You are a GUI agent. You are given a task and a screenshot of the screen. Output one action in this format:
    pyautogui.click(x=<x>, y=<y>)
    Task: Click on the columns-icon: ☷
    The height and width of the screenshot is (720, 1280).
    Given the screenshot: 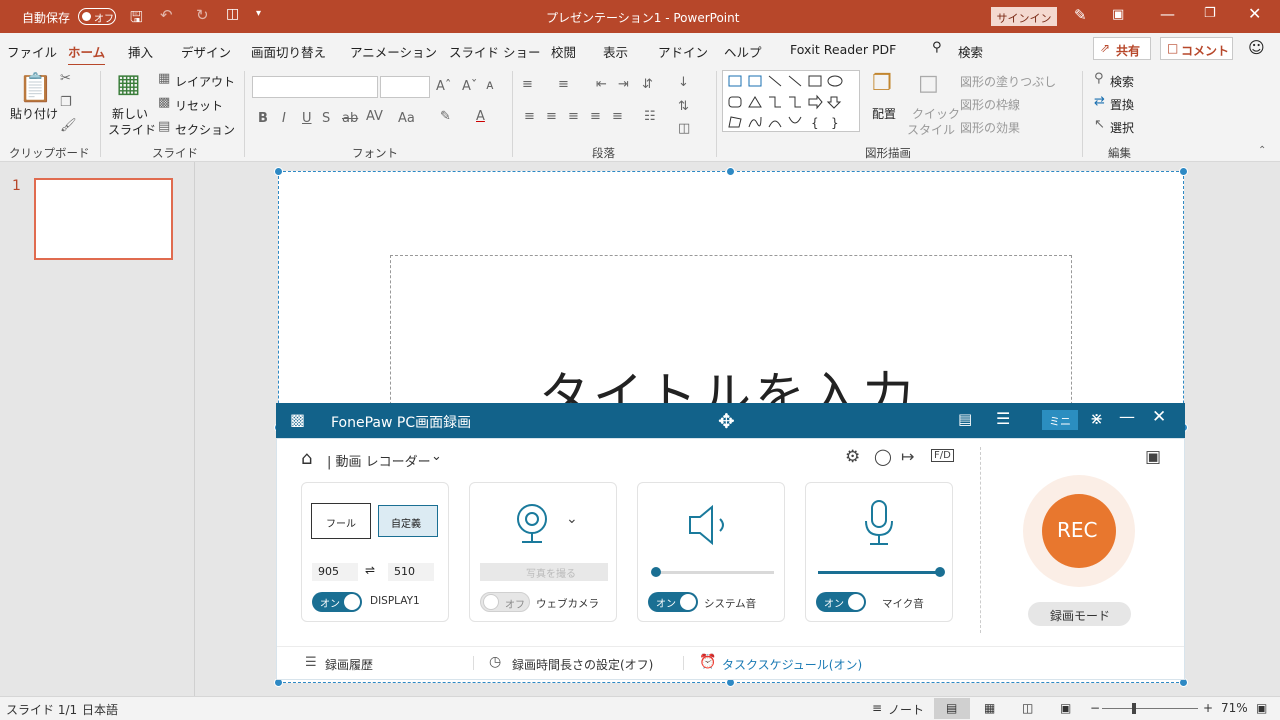 What is the action you would take?
    pyautogui.click(x=650, y=116)
    